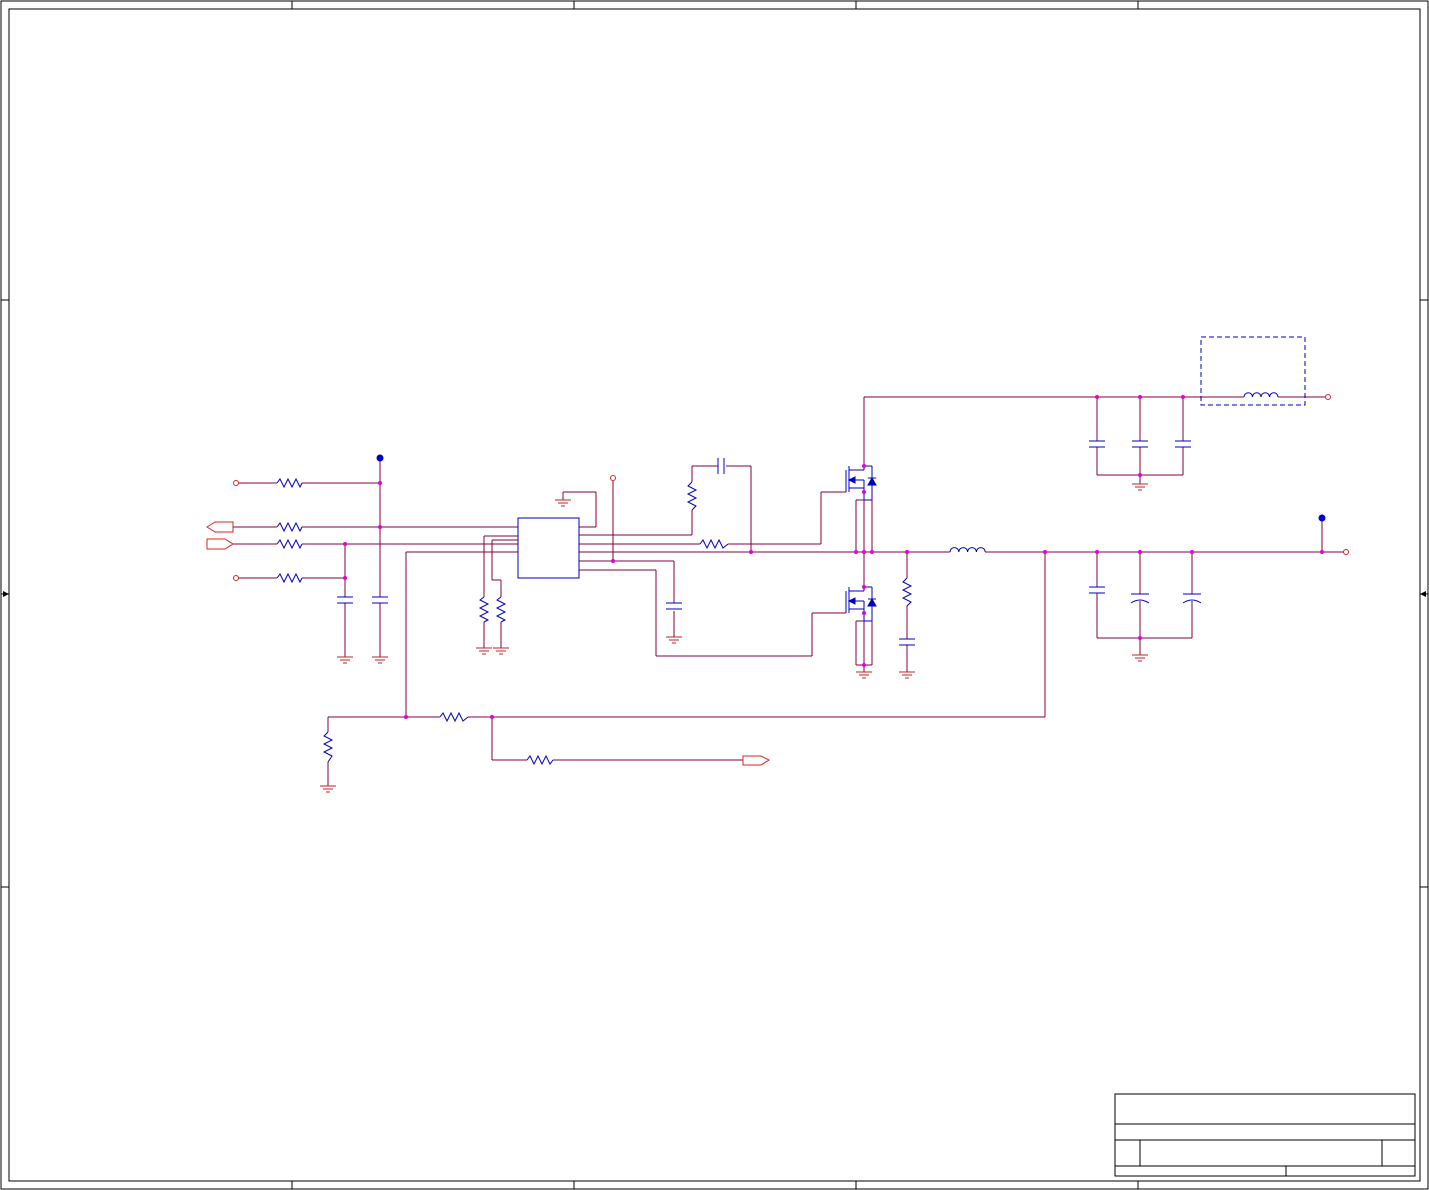 This screenshot has height=1190, width=1429. Describe the element at coordinates (1424, 594) in the screenshot. I see `border-arrow-icon-right` at that location.